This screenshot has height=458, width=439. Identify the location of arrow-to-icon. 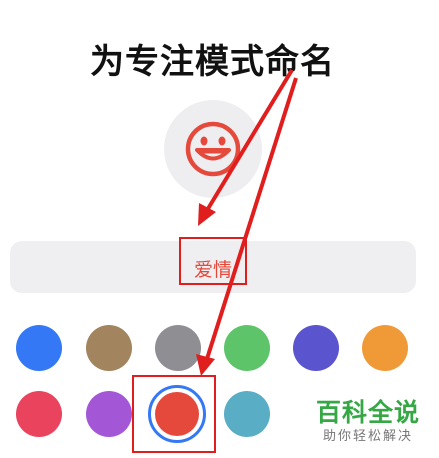
(246, 147).